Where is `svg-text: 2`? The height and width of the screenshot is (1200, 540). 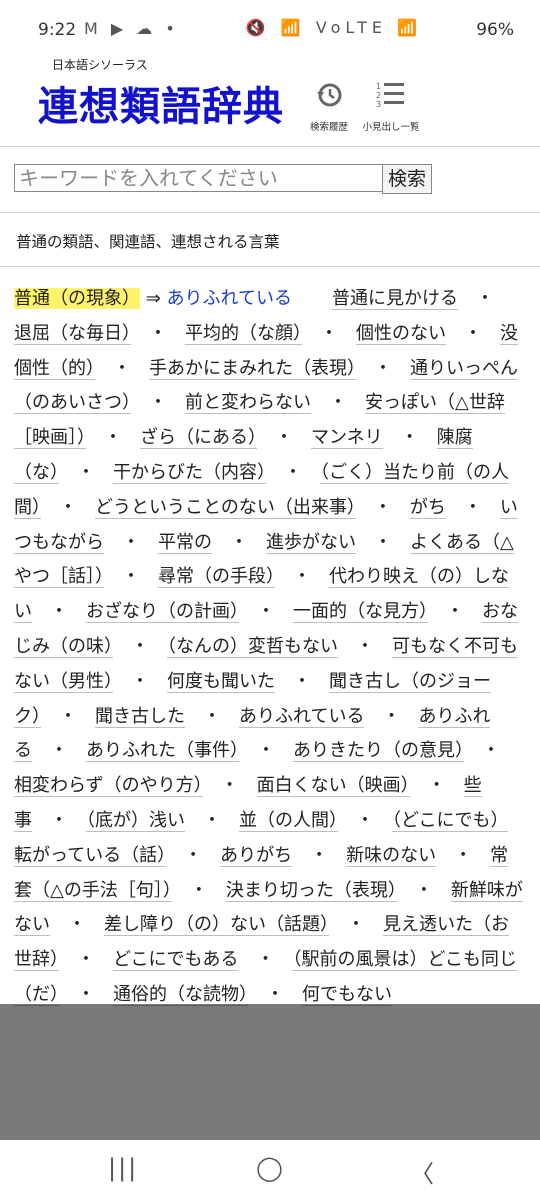
svg-text: 2 is located at coordinates (378, 95).